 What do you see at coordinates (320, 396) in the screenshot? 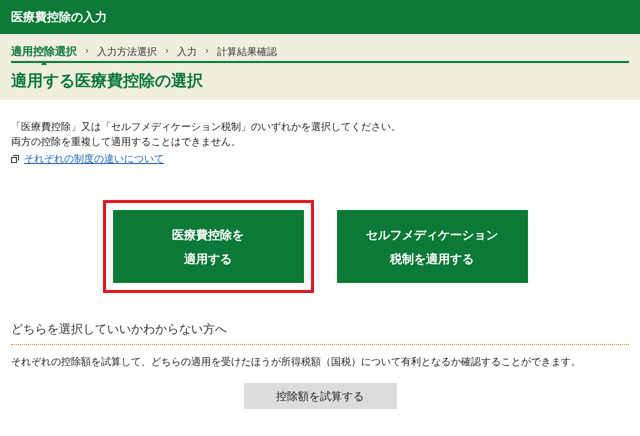
I see `simulate-button: 控除額を試算する` at bounding box center [320, 396].